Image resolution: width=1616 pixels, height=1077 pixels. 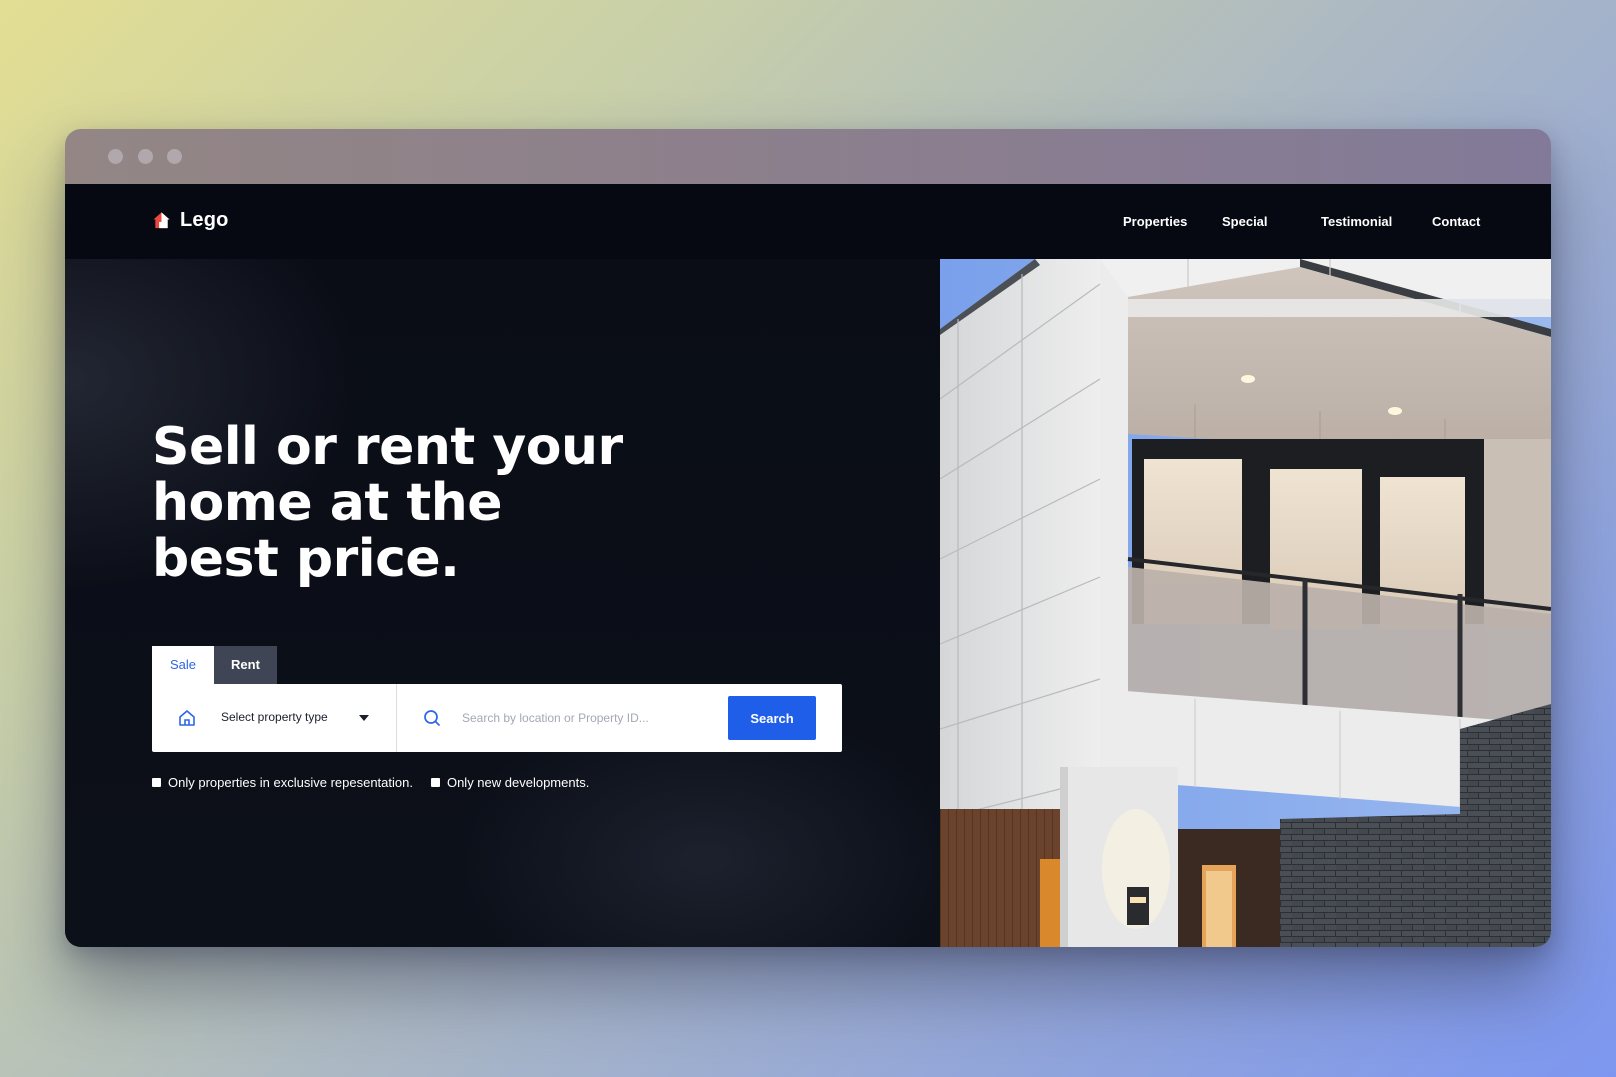 I want to click on nav-item-properties: Properties, so click(x=1155, y=221).